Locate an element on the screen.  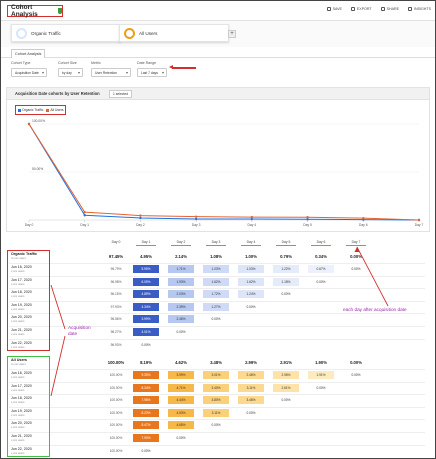
table-cell: 7.98% is located at coordinates (146, 400).